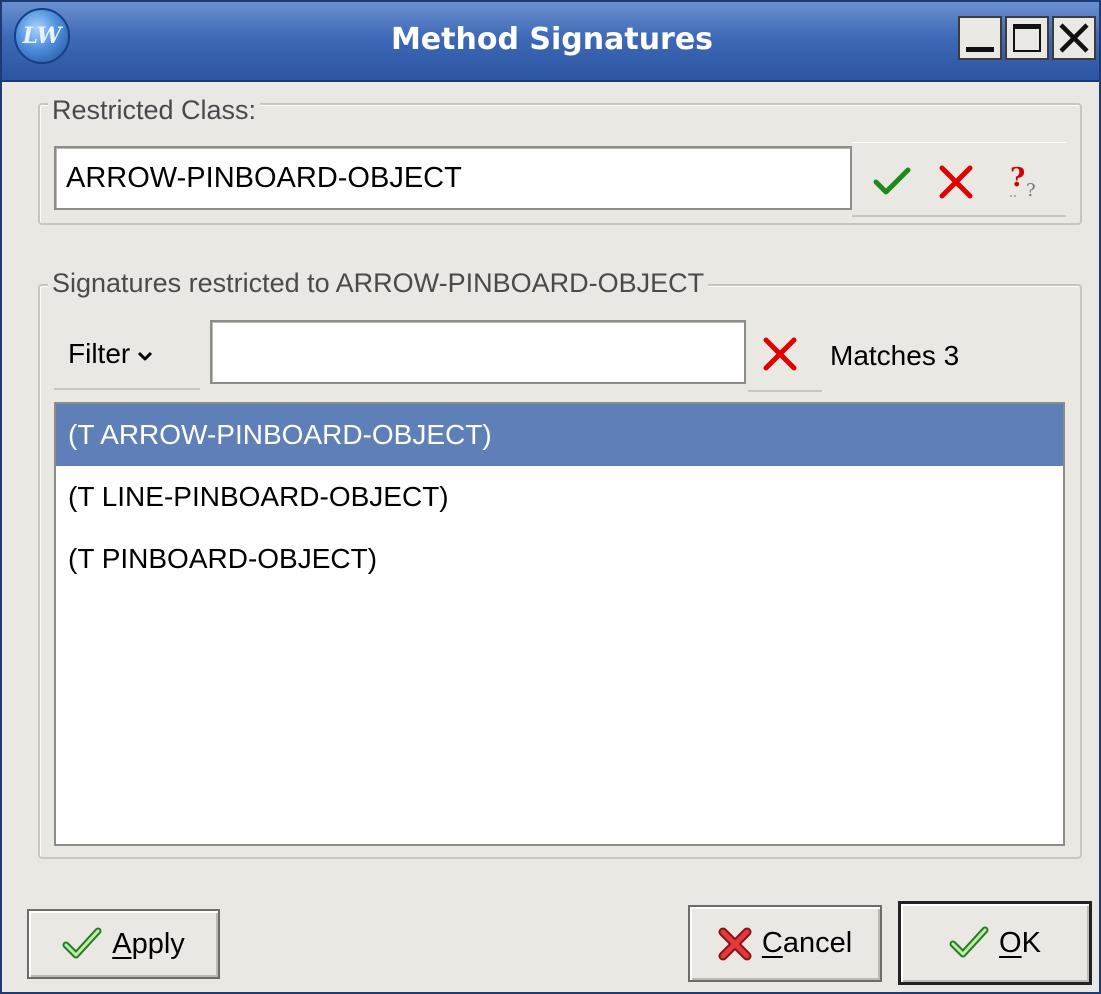 This screenshot has width=1101, height=994. What do you see at coordinates (817, 943) in the screenshot?
I see `cancel-label-rest: ancel` at bounding box center [817, 943].